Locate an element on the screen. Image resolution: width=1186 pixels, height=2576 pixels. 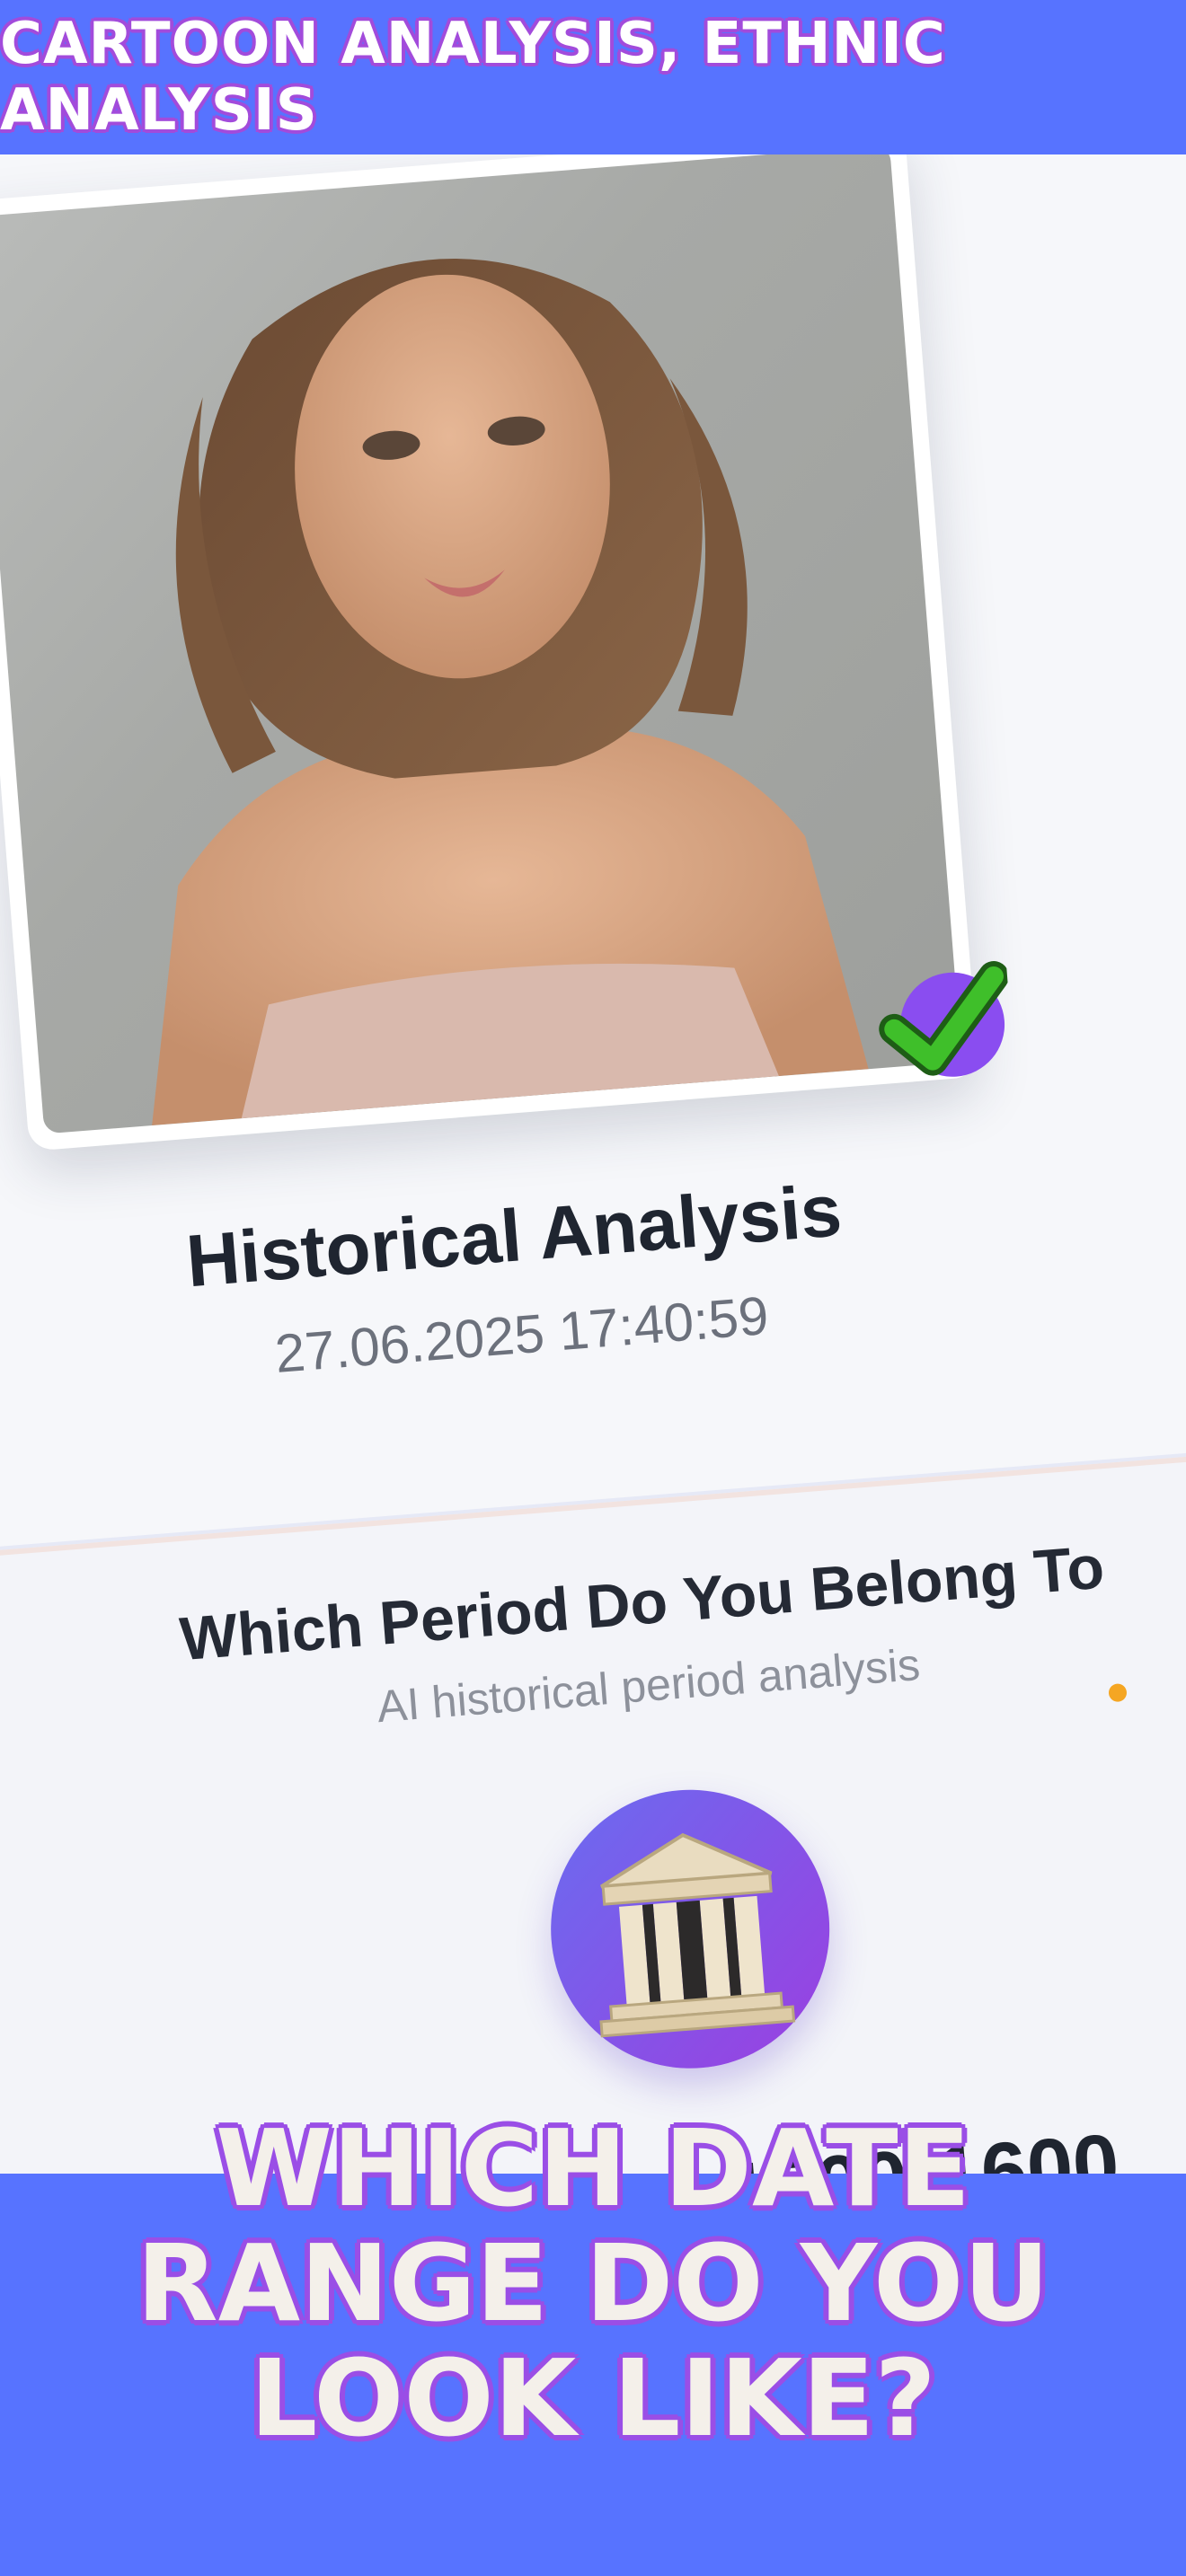
promo-caption: WHICH DATE RANGE DO YOU LOOK LIKE? is located at coordinates (593, 2283).